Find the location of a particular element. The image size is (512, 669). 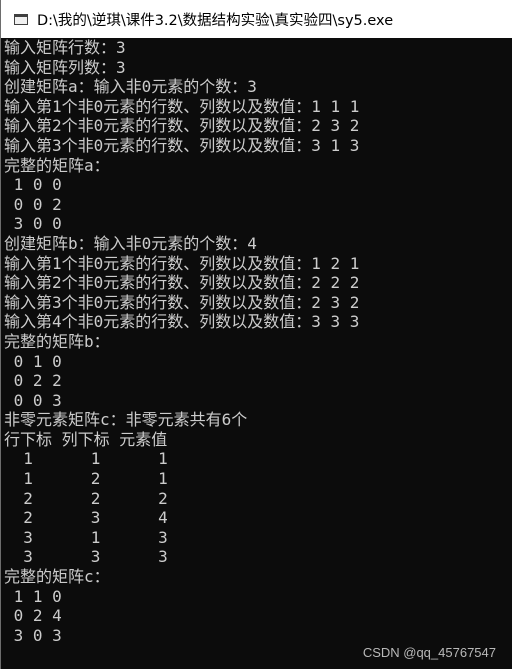

console-line: 3 3 3 is located at coordinates (86, 557).